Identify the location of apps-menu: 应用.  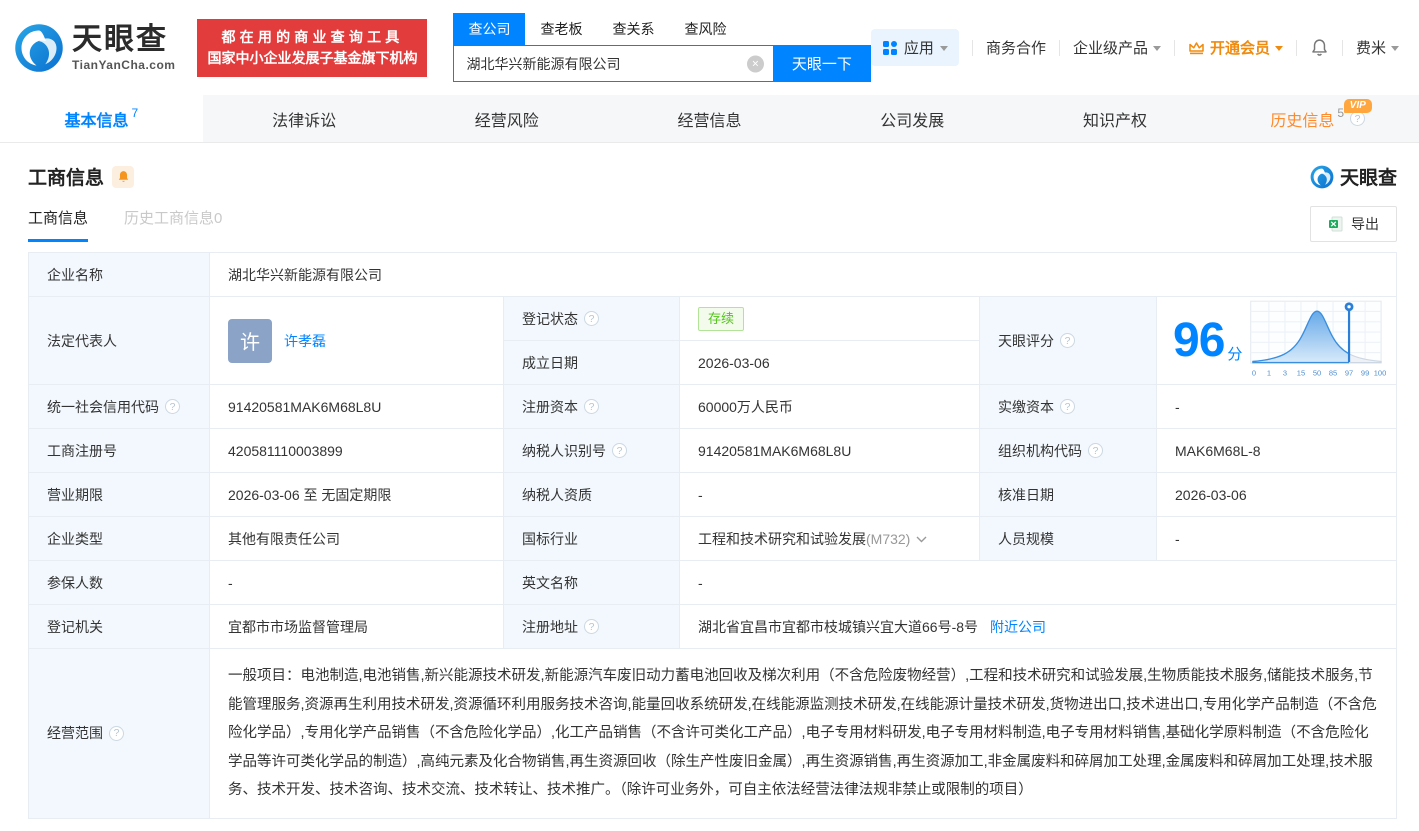
(914, 47).